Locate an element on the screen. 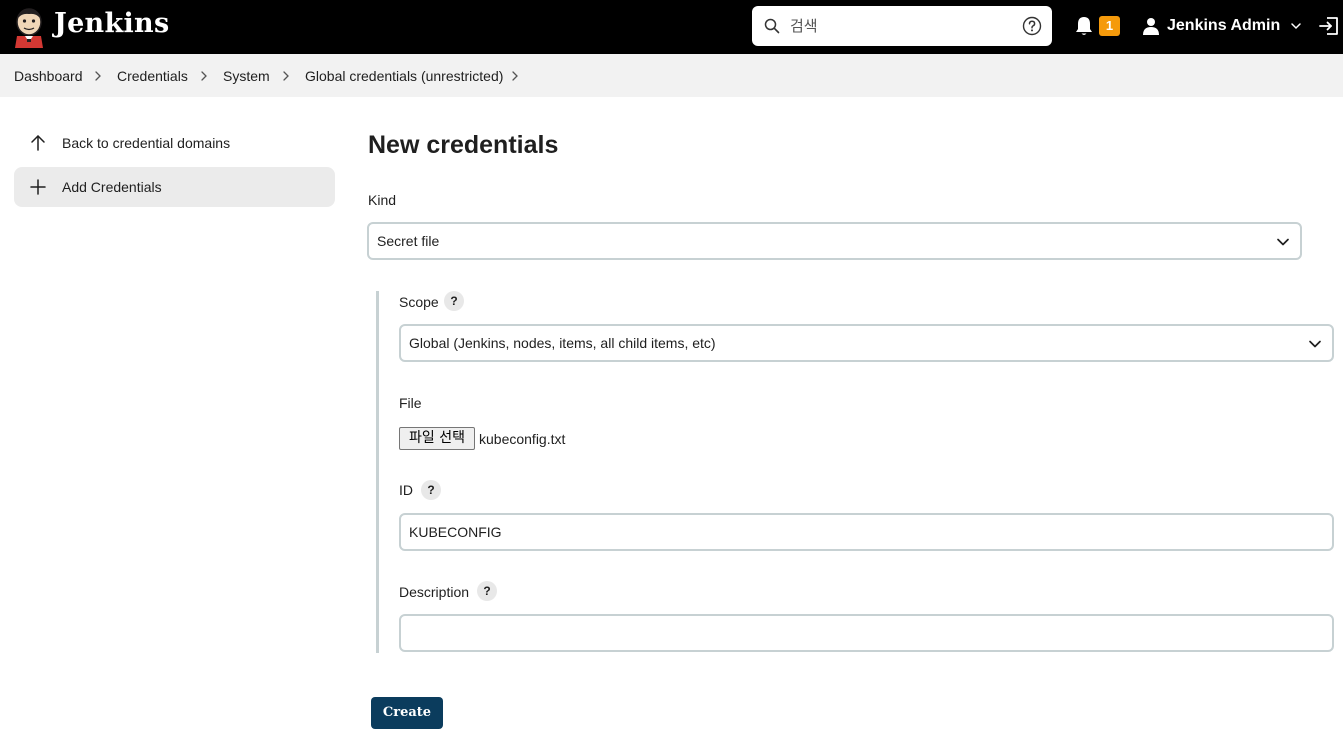 The height and width of the screenshot is (748, 1343). sidebar-item-label: Back to credential domains is located at coordinates (146, 143).